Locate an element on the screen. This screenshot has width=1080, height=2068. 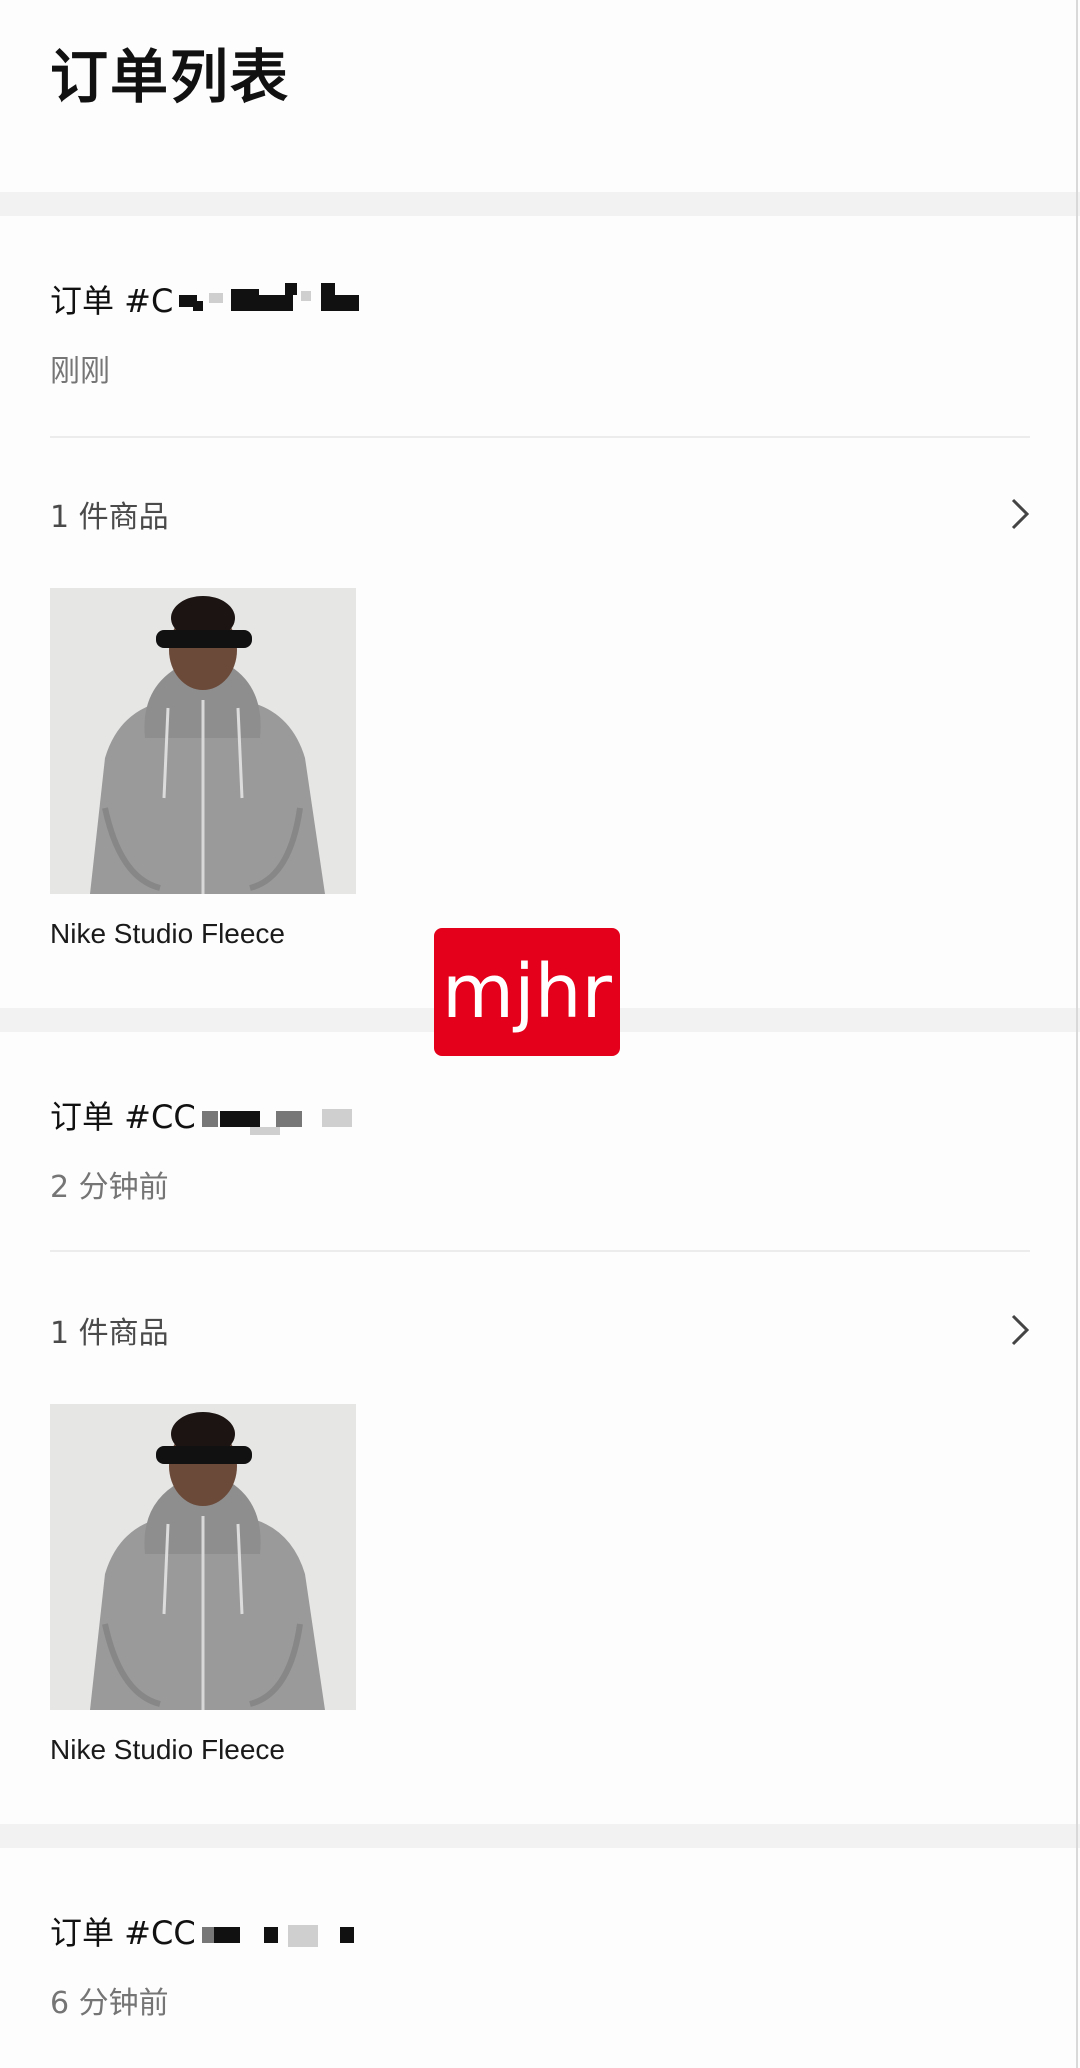
page-title: 订单列表 is located at coordinates (170, 77).